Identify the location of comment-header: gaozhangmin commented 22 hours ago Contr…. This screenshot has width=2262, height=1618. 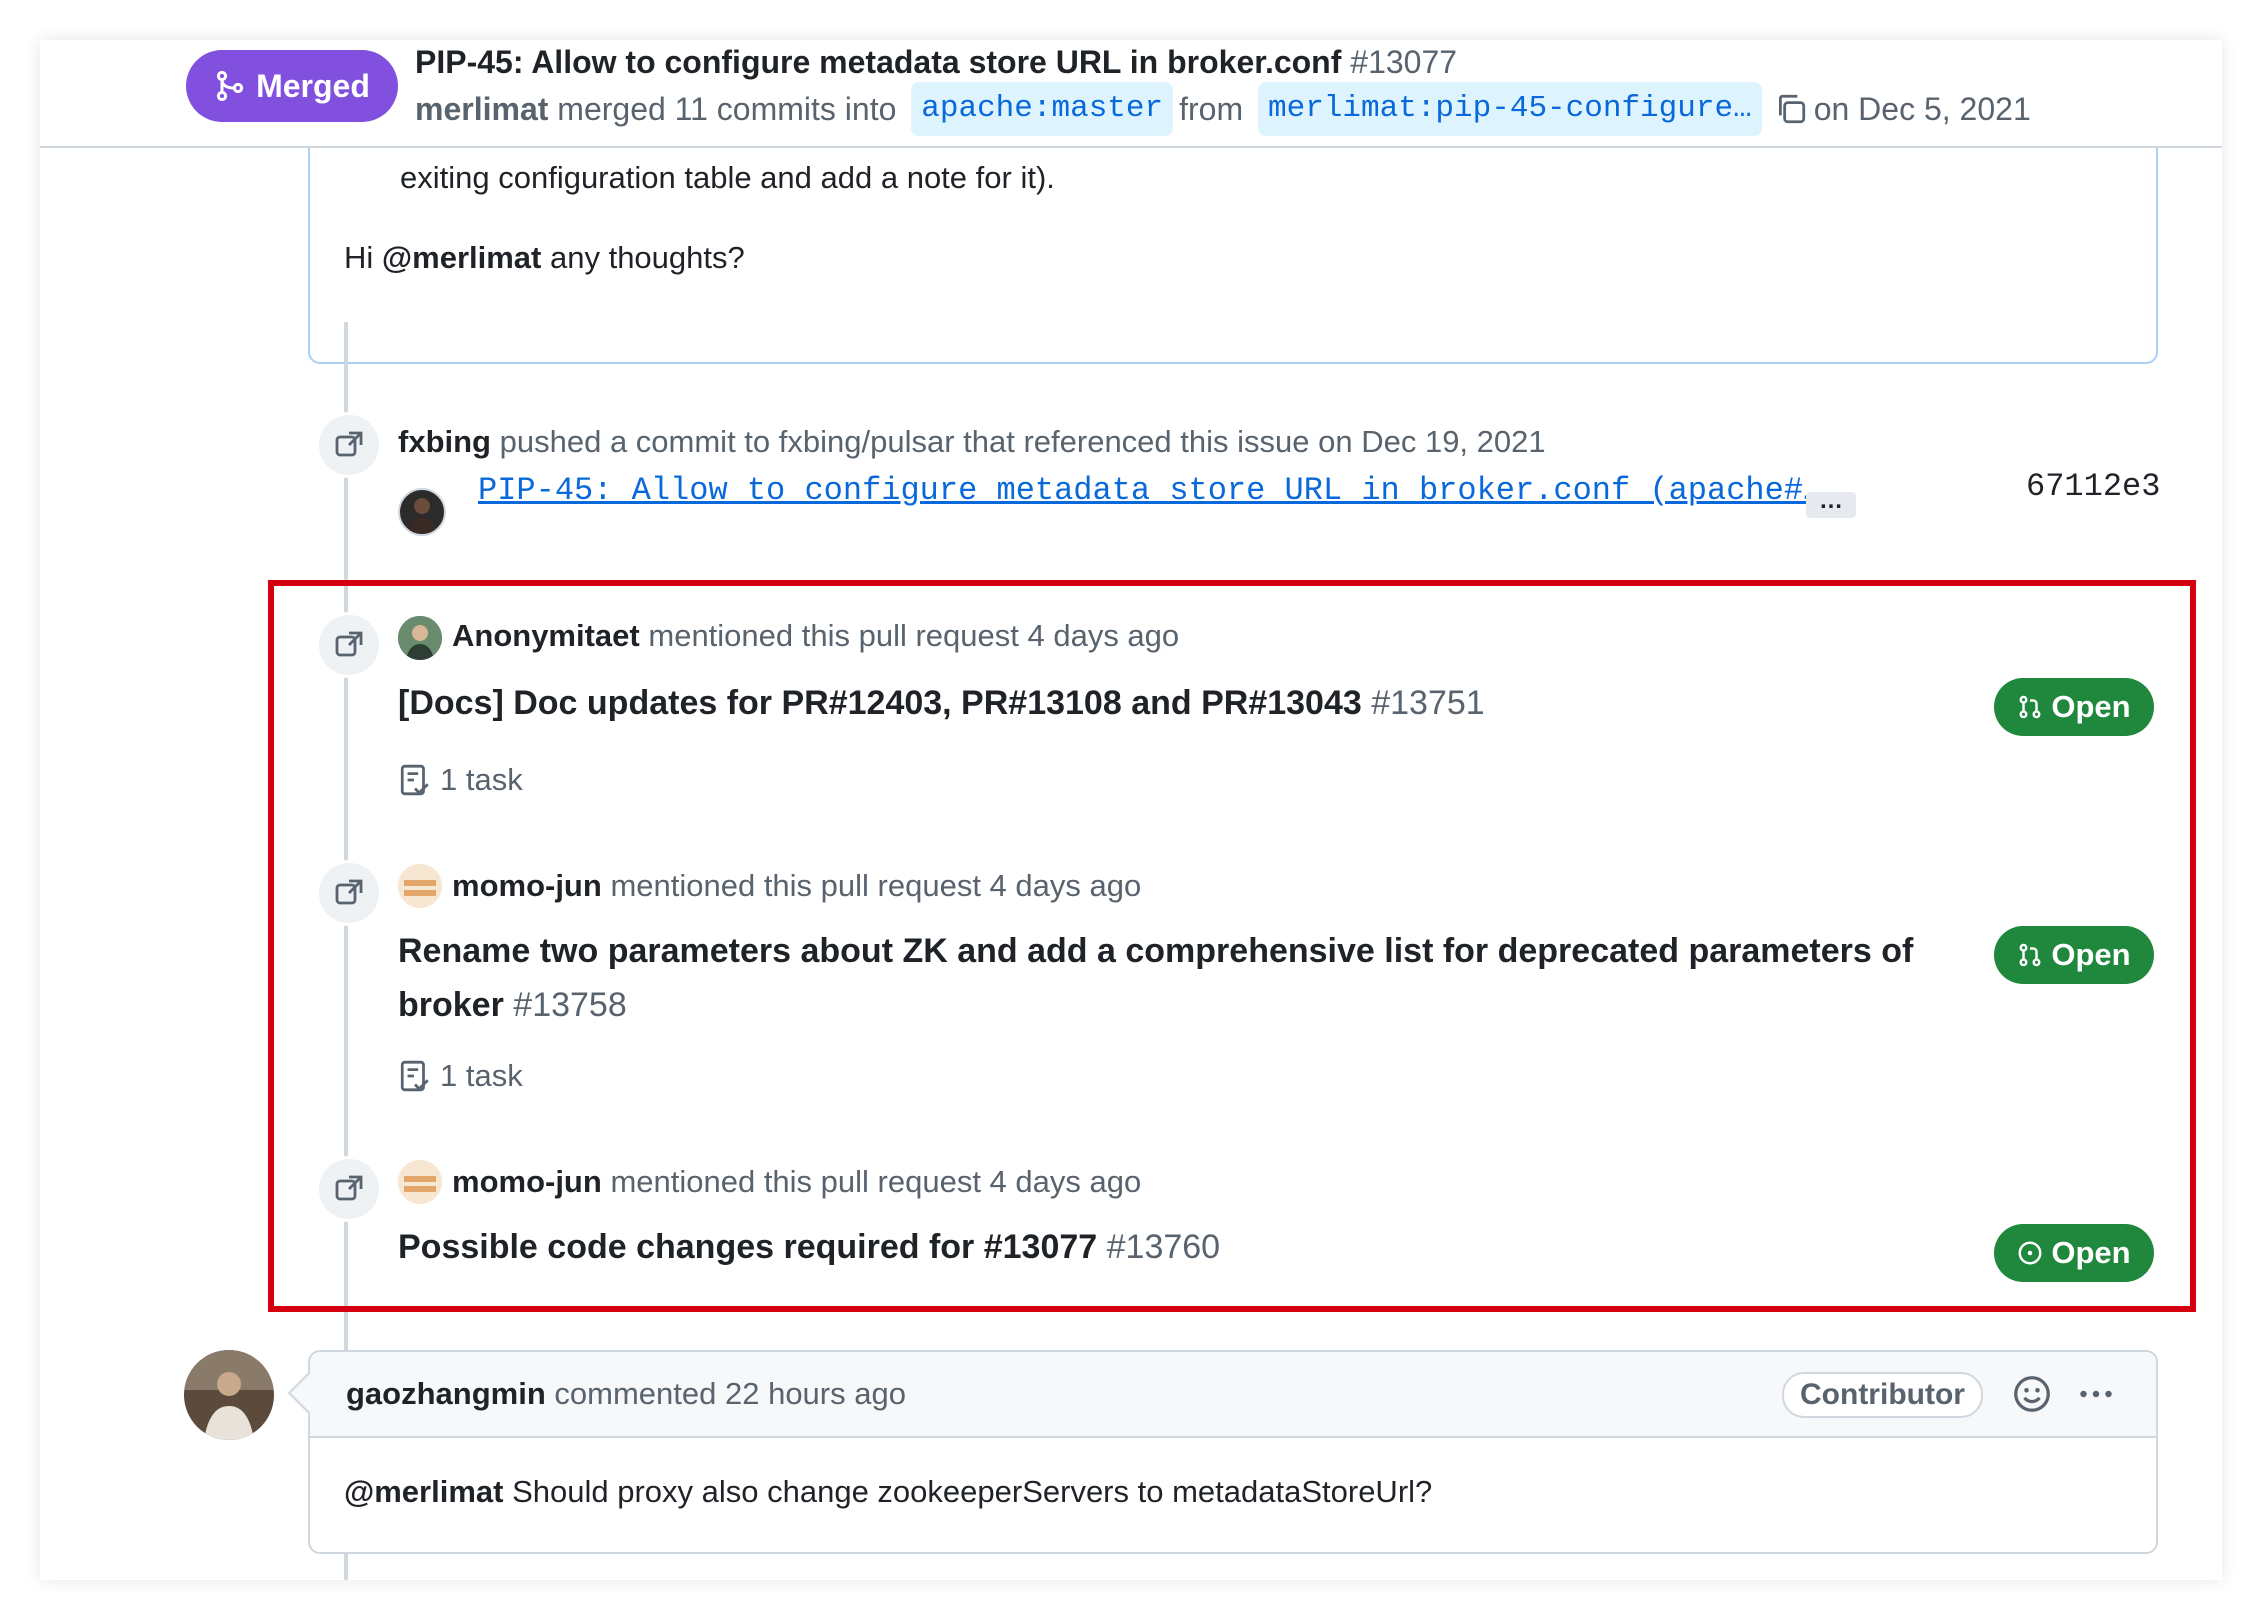
(1221, 1395).